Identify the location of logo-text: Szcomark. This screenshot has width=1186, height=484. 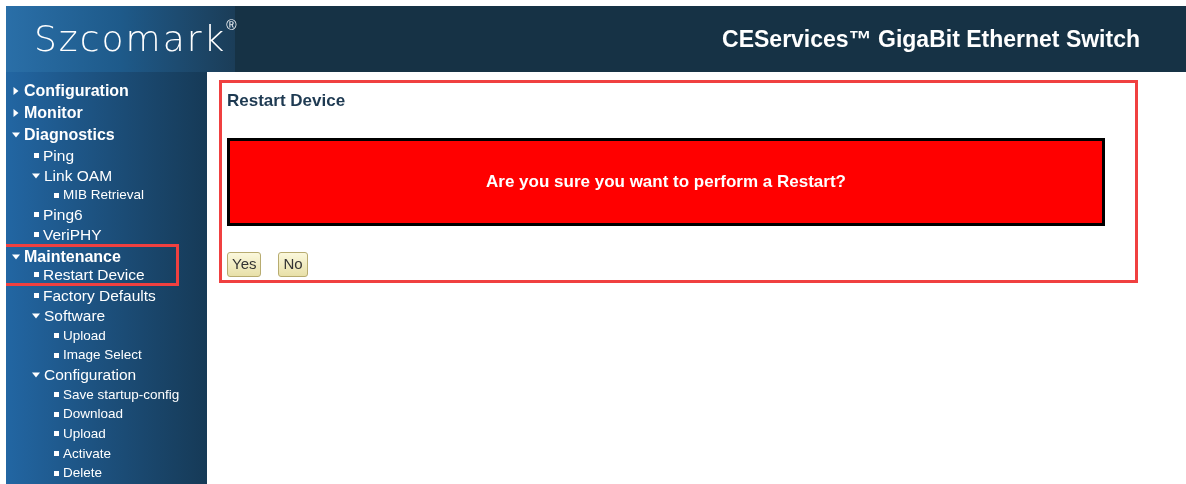
(130, 39).